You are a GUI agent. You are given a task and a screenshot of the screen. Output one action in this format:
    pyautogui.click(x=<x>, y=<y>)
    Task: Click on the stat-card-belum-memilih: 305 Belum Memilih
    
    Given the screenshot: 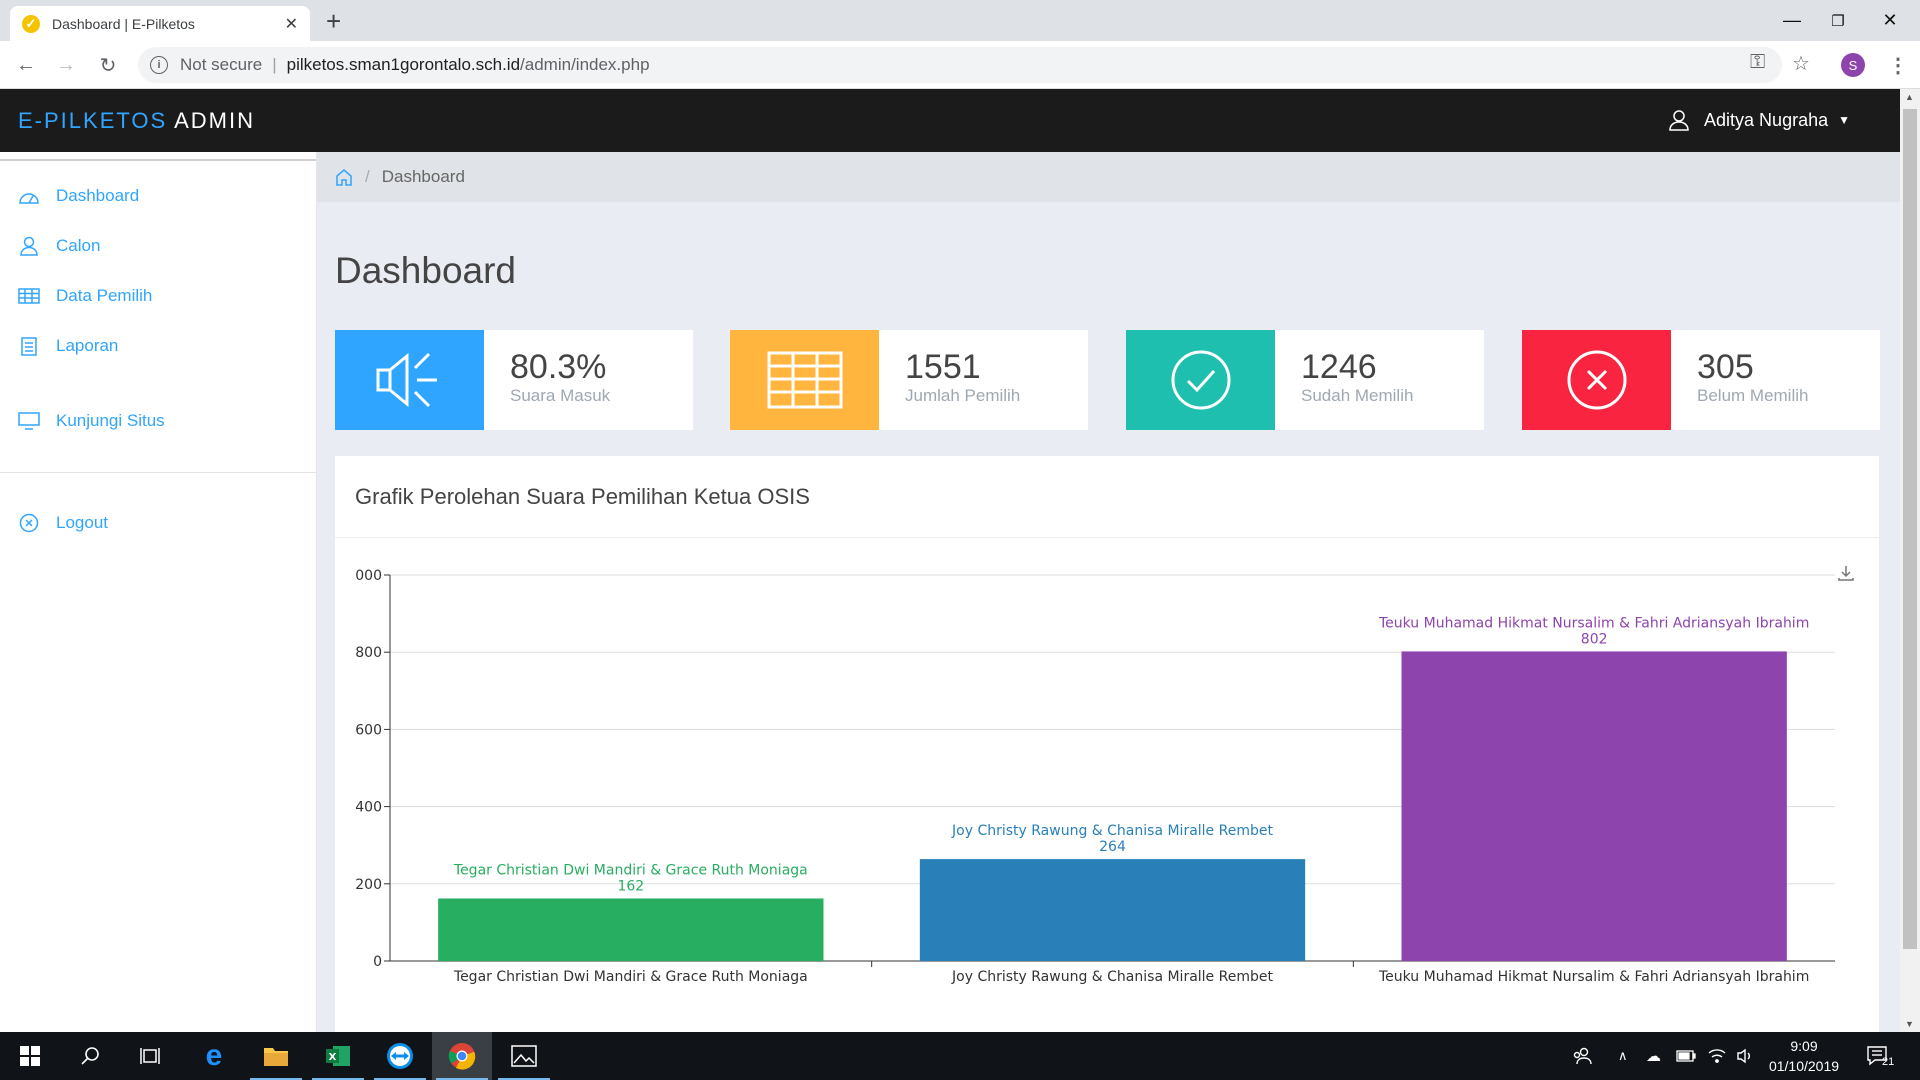 What is the action you would take?
    pyautogui.click(x=1701, y=380)
    